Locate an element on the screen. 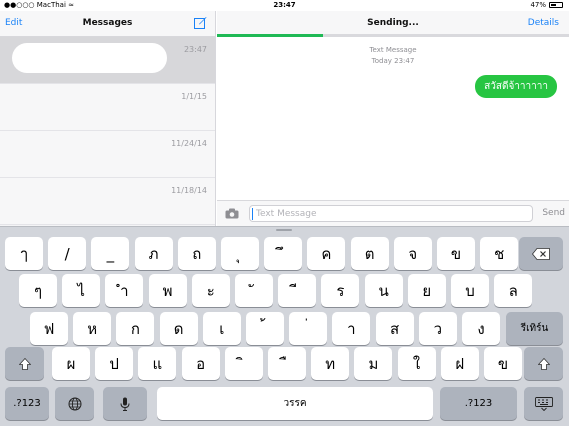  key-row3-7: า is located at coordinates (351, 328).